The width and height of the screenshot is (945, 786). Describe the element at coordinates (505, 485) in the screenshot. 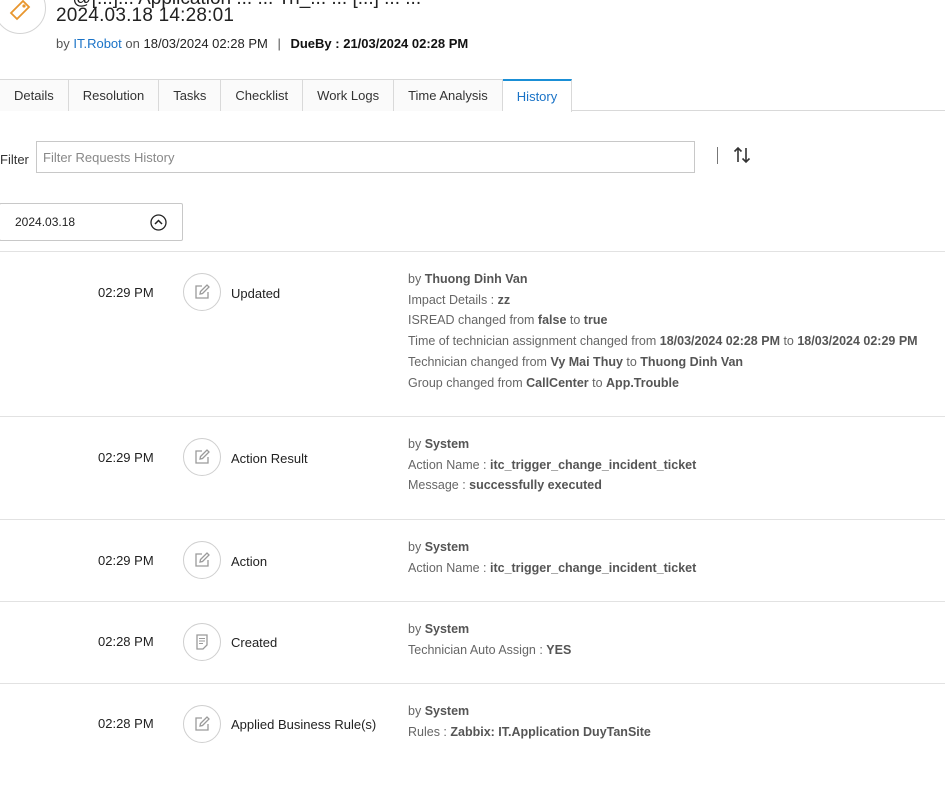

I see `detail-line: Message : successfully executed` at that location.